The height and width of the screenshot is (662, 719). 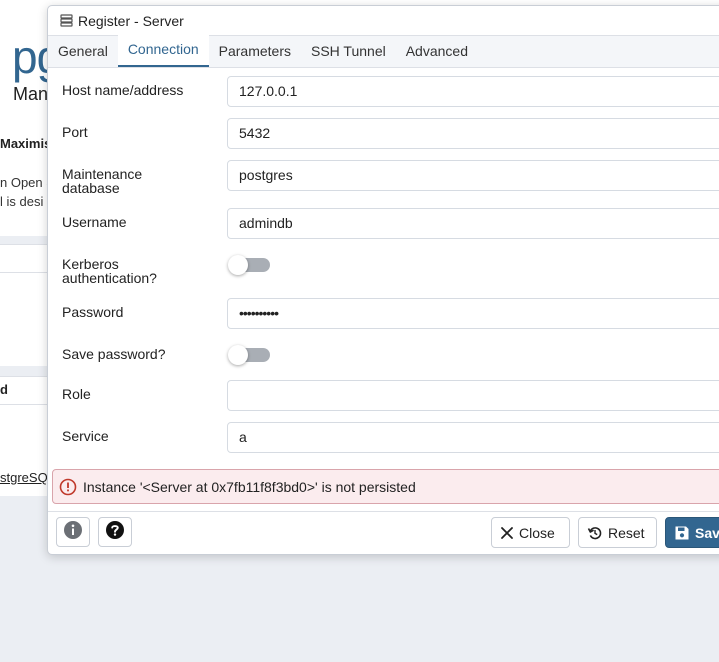 What do you see at coordinates (93, 312) in the screenshot?
I see `password-label: Password` at bounding box center [93, 312].